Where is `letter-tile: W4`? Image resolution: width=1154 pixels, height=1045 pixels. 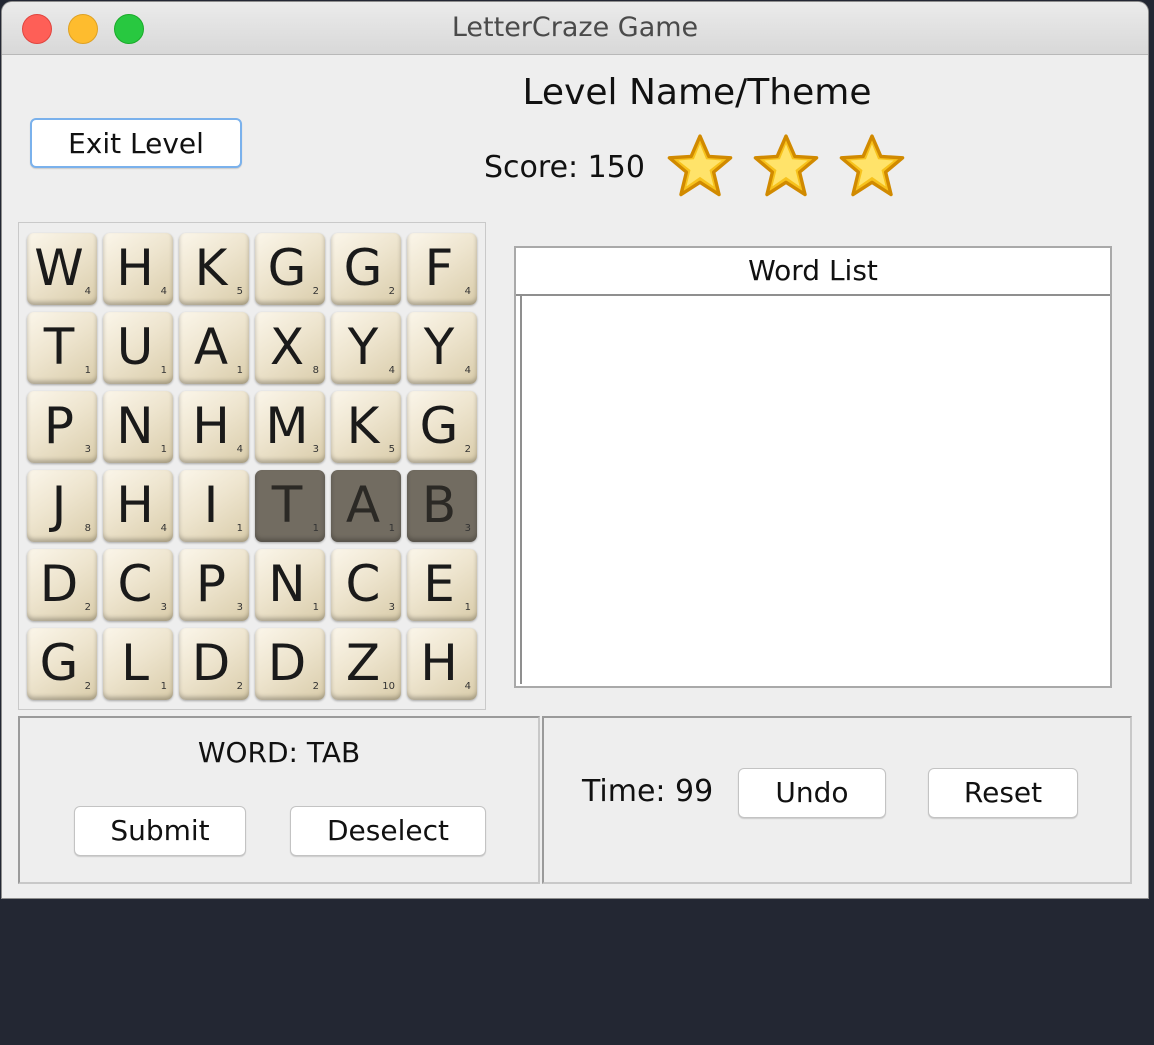
letter-tile: W4 is located at coordinates (62, 269).